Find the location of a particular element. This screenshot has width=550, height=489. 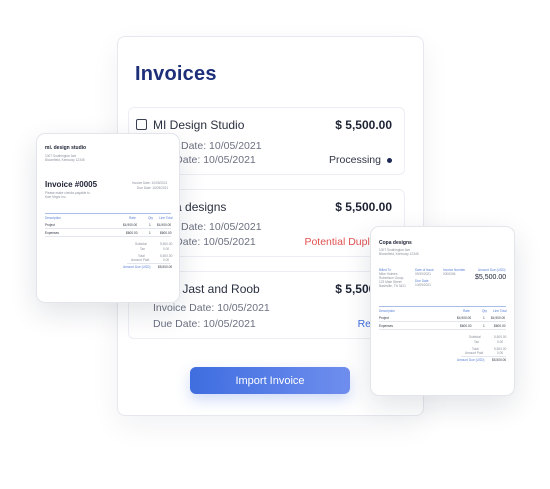

date-of-issue-value: 09/30/2021 is located at coordinates (423, 274).